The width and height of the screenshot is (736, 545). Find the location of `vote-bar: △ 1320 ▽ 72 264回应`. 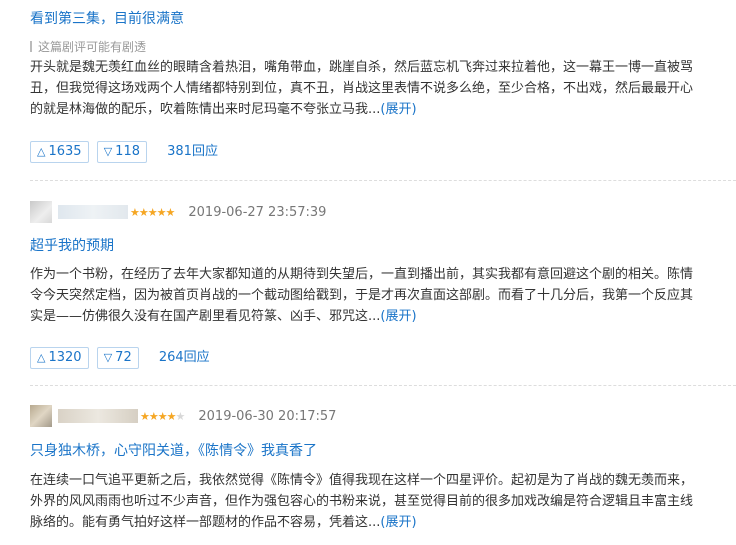

vote-bar: △ 1320 ▽ 72 264回应 is located at coordinates (120, 357).